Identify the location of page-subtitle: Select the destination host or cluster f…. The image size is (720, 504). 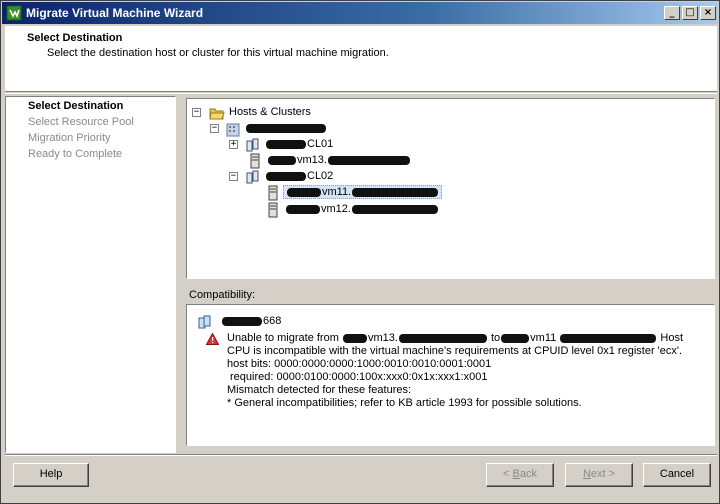
(218, 53).